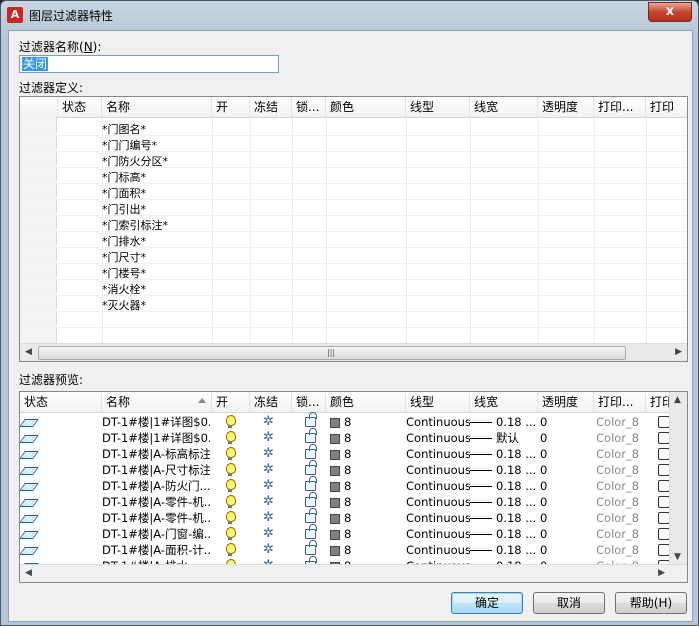 This screenshot has width=699, height=626. Describe the element at coordinates (438, 402) in the screenshot. I see `prev-col-linetype: 线型` at that location.